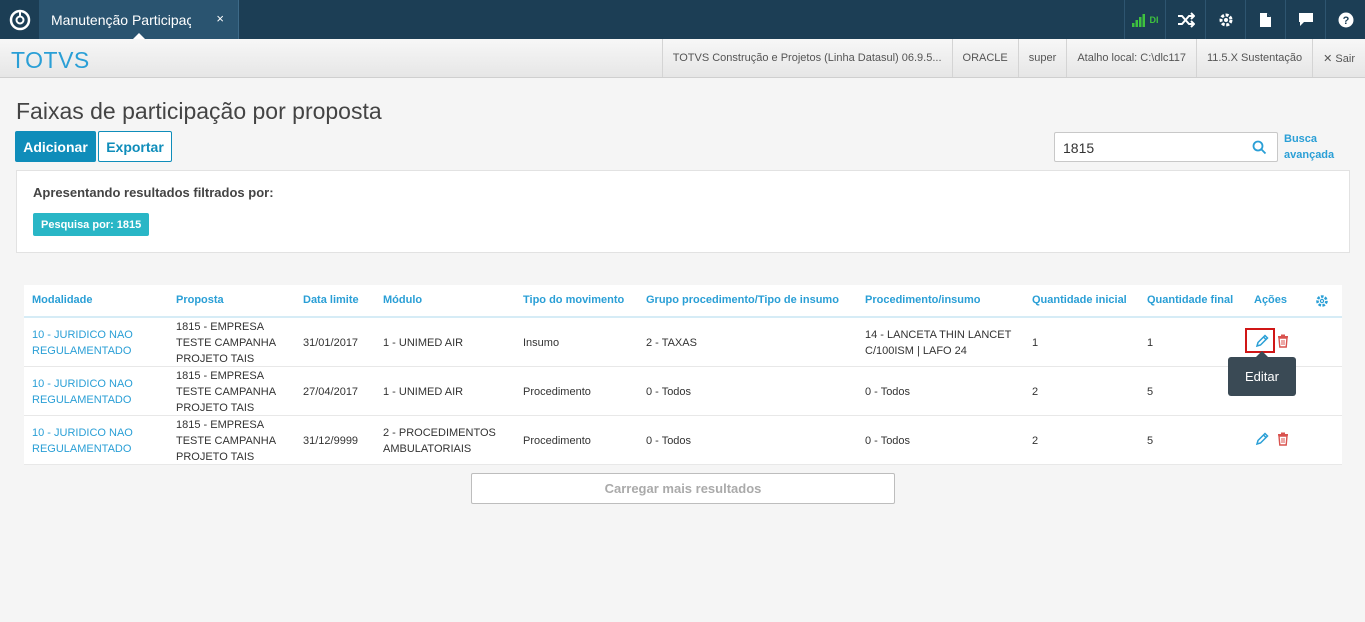  I want to click on export-button: Exportar, so click(135, 146).